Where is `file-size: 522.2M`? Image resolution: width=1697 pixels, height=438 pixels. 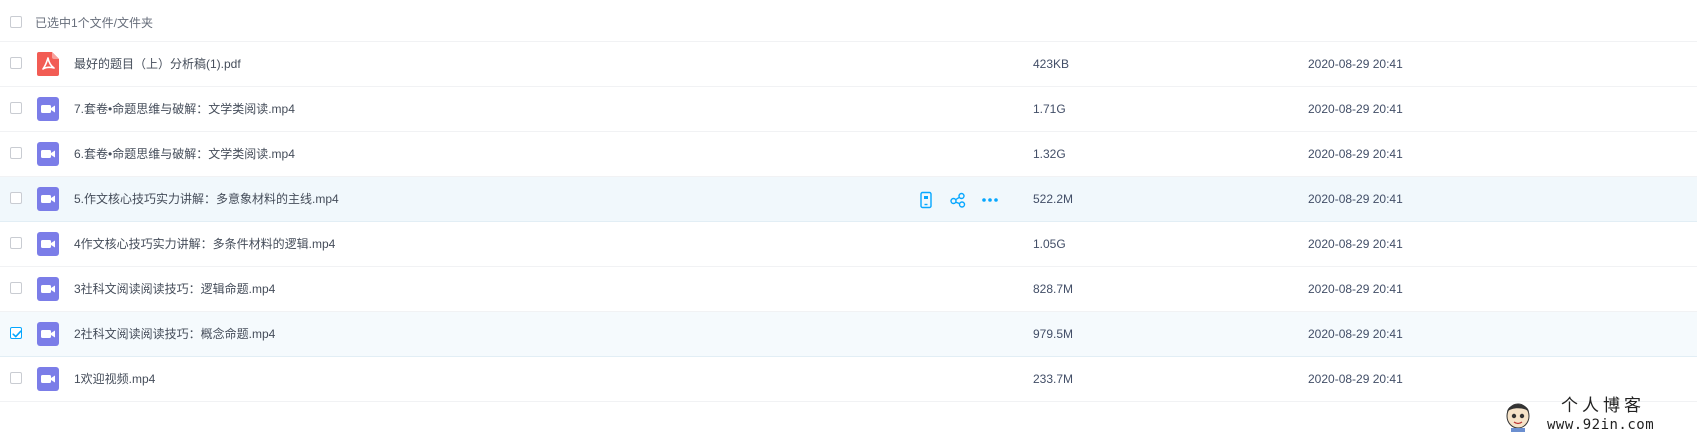 file-size: 522.2M is located at coordinates (1053, 199).